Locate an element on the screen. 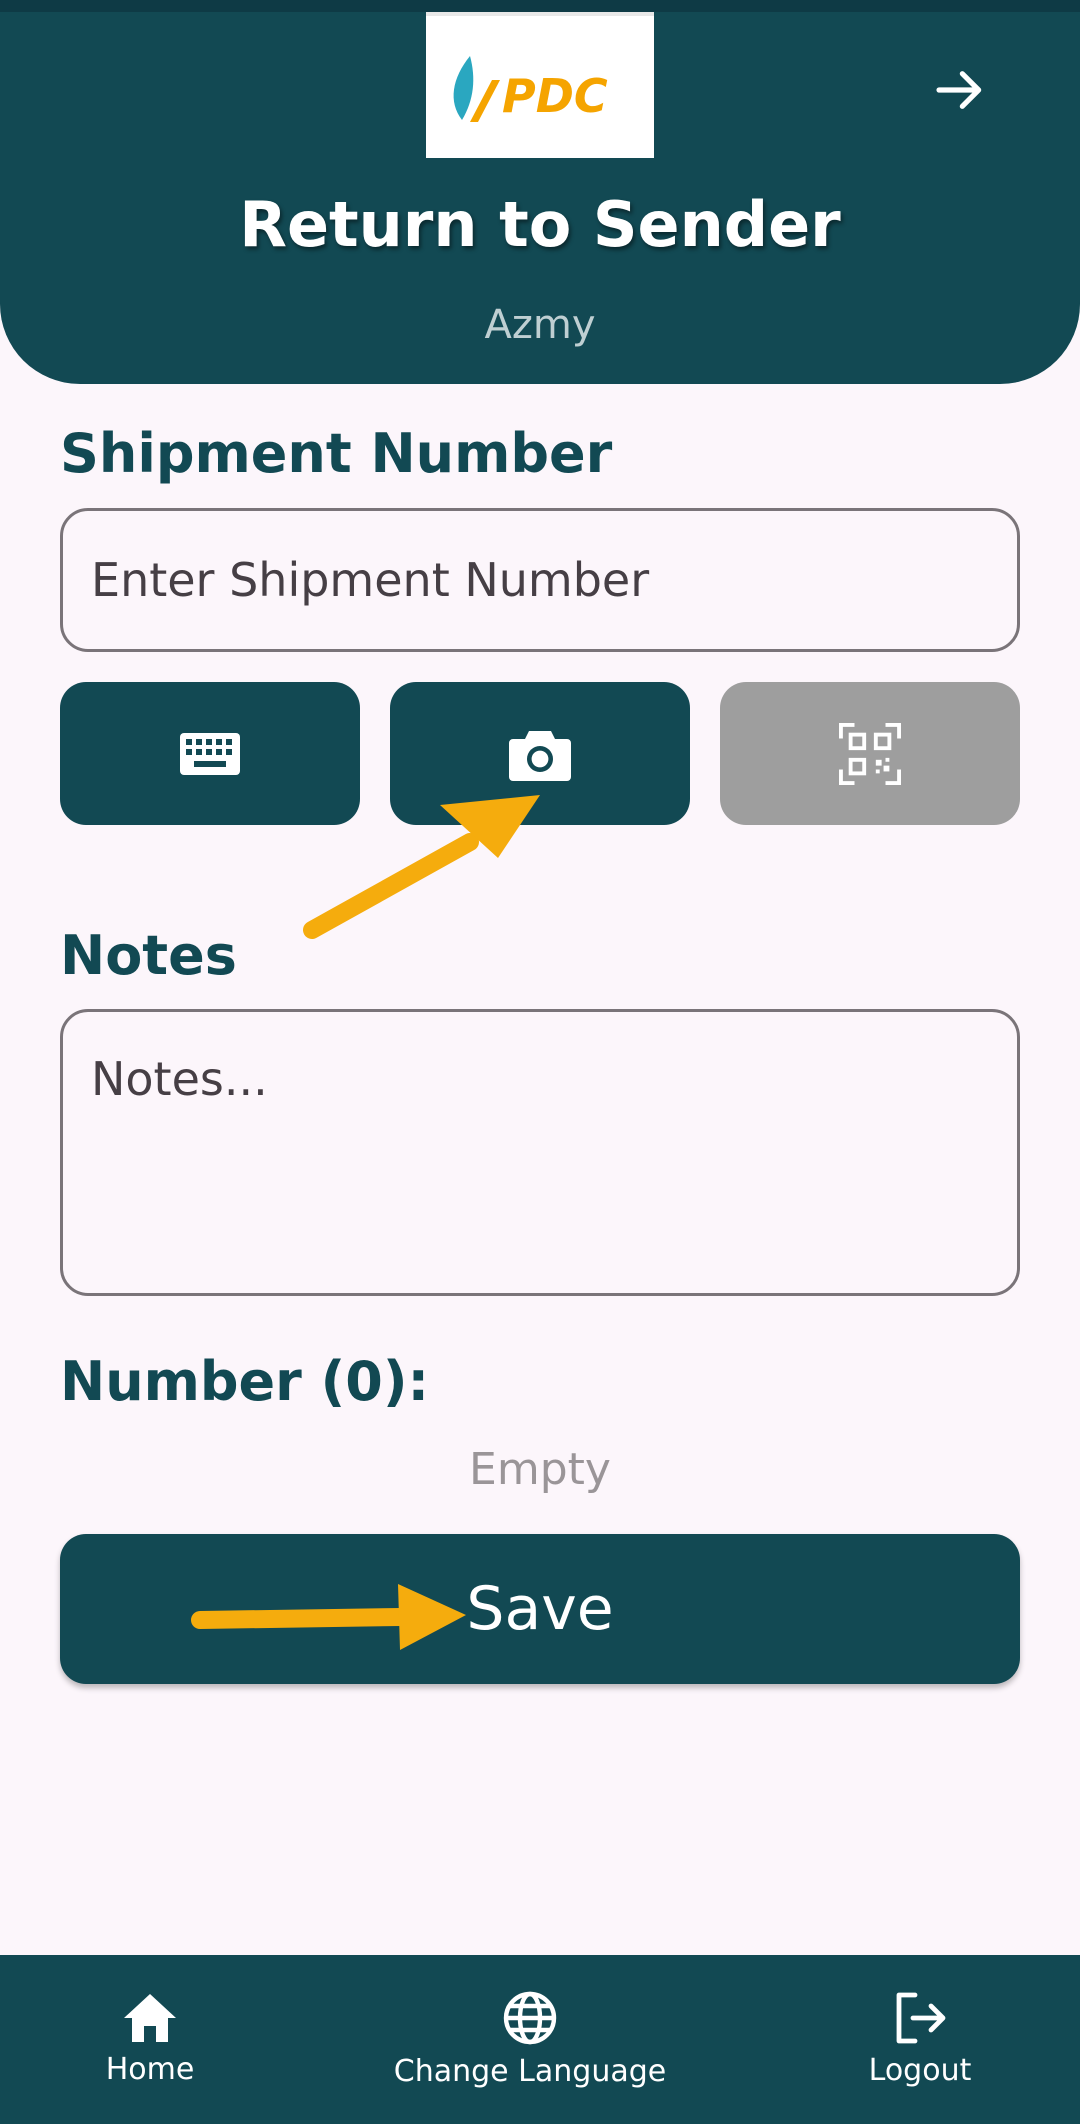 The height and width of the screenshot is (2124, 1080). forward-button is located at coordinates (960, 90).